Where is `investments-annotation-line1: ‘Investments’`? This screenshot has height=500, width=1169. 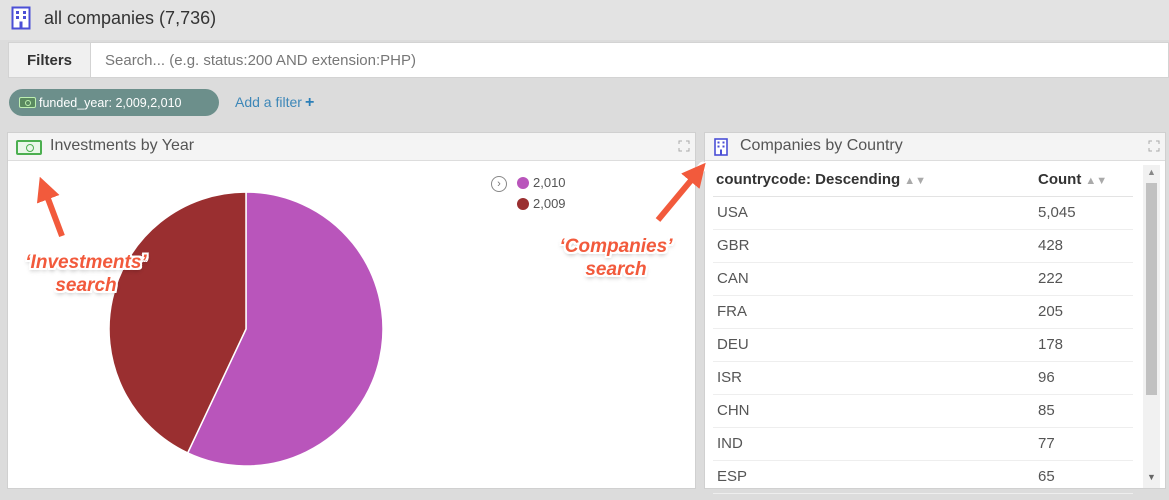 investments-annotation-line1: ‘Investments’ is located at coordinates (86, 262).